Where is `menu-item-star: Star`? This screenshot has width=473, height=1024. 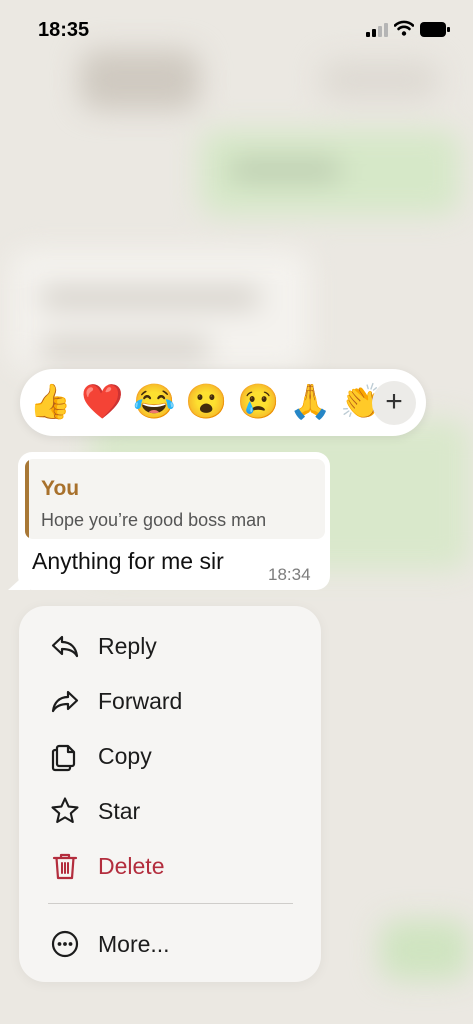 menu-item-star: Star is located at coordinates (170, 810).